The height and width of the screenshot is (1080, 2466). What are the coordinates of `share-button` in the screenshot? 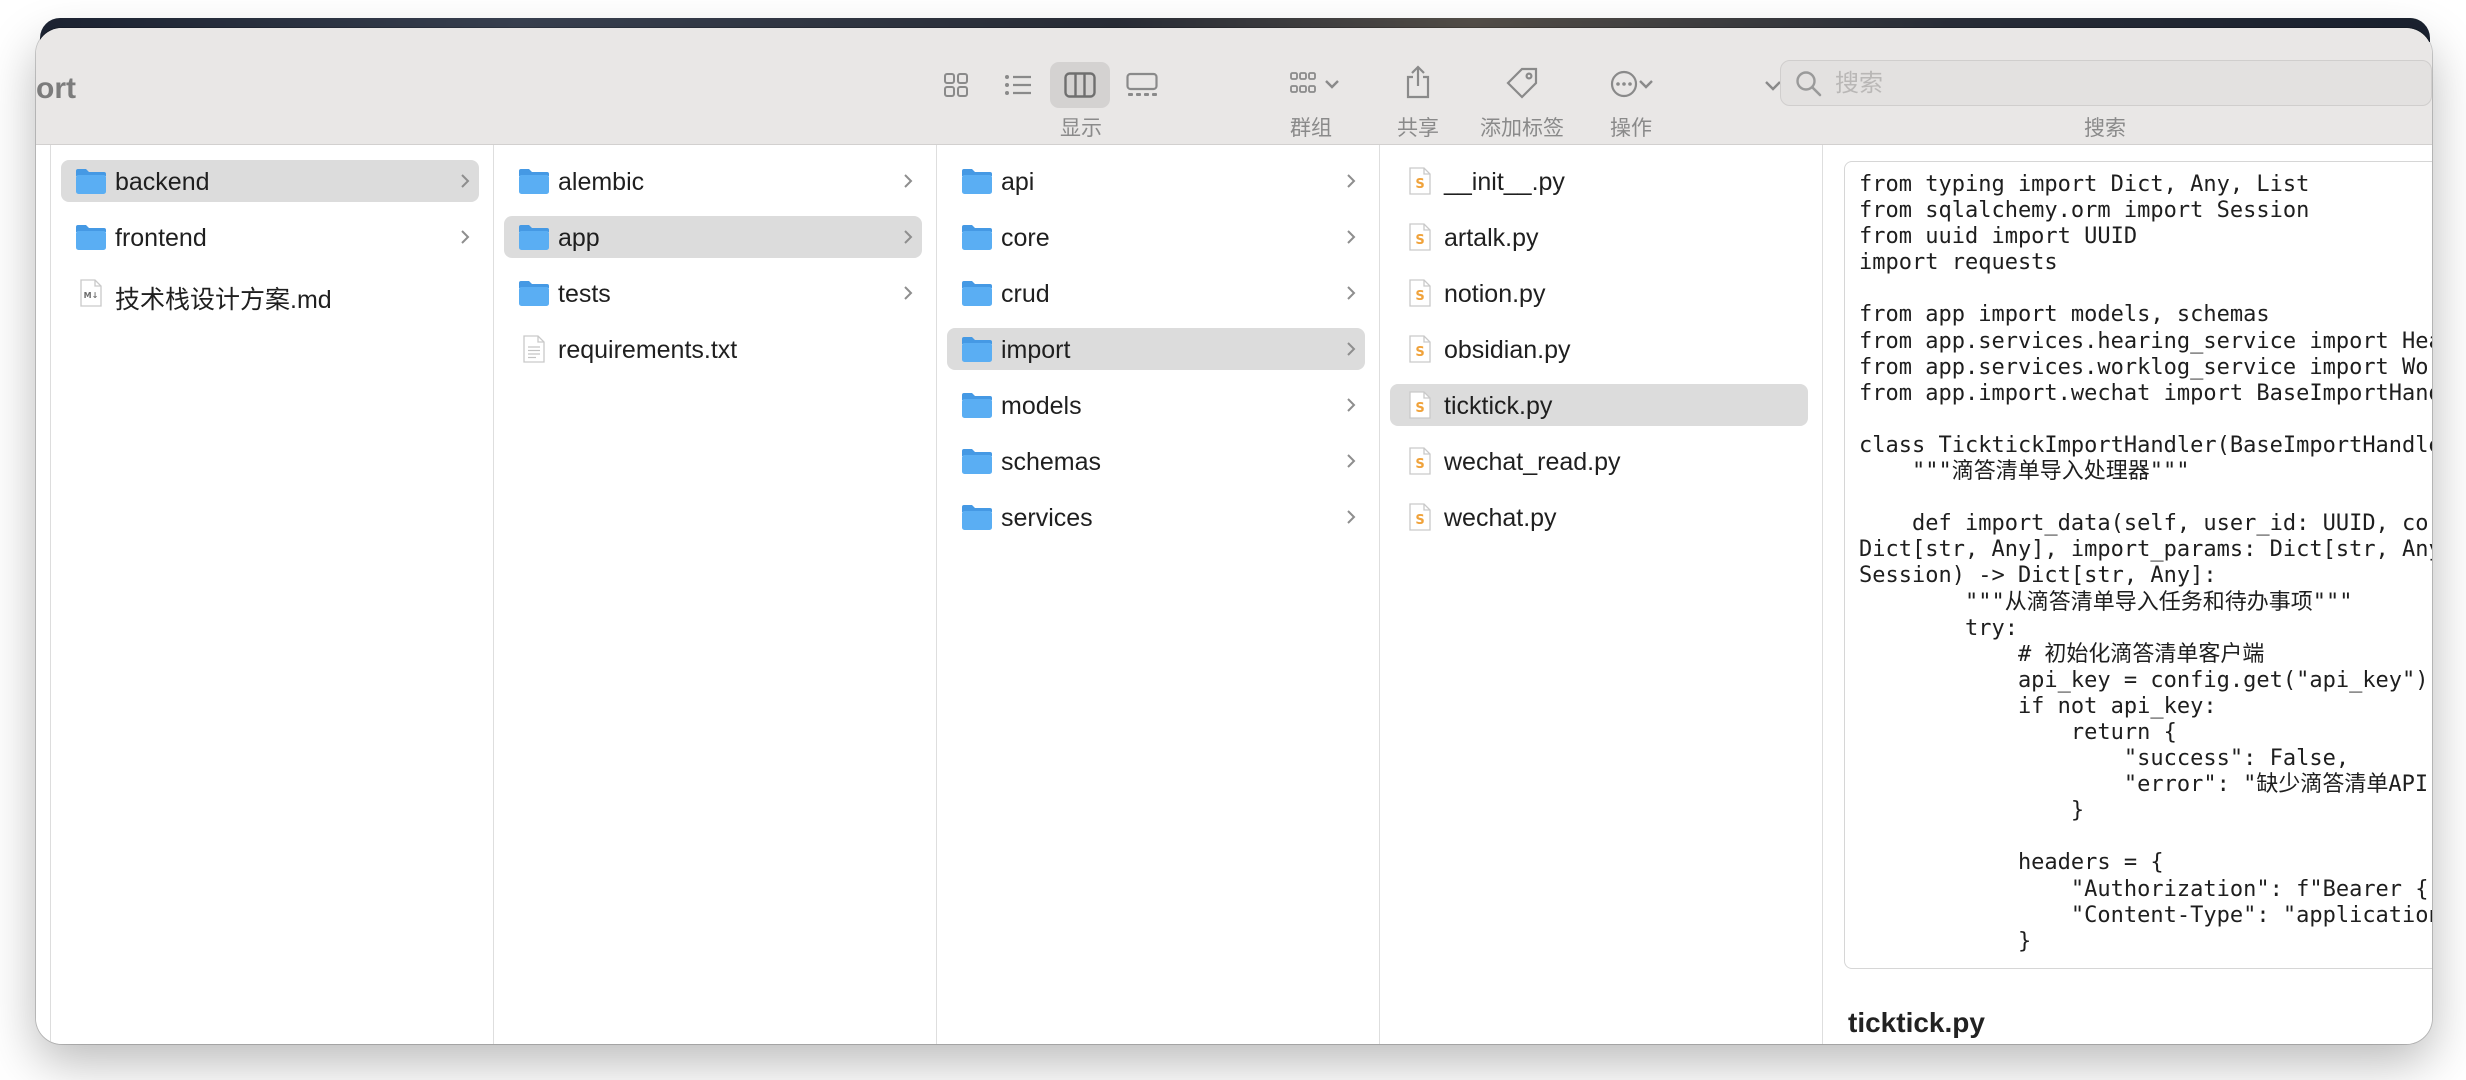 It's located at (1418, 82).